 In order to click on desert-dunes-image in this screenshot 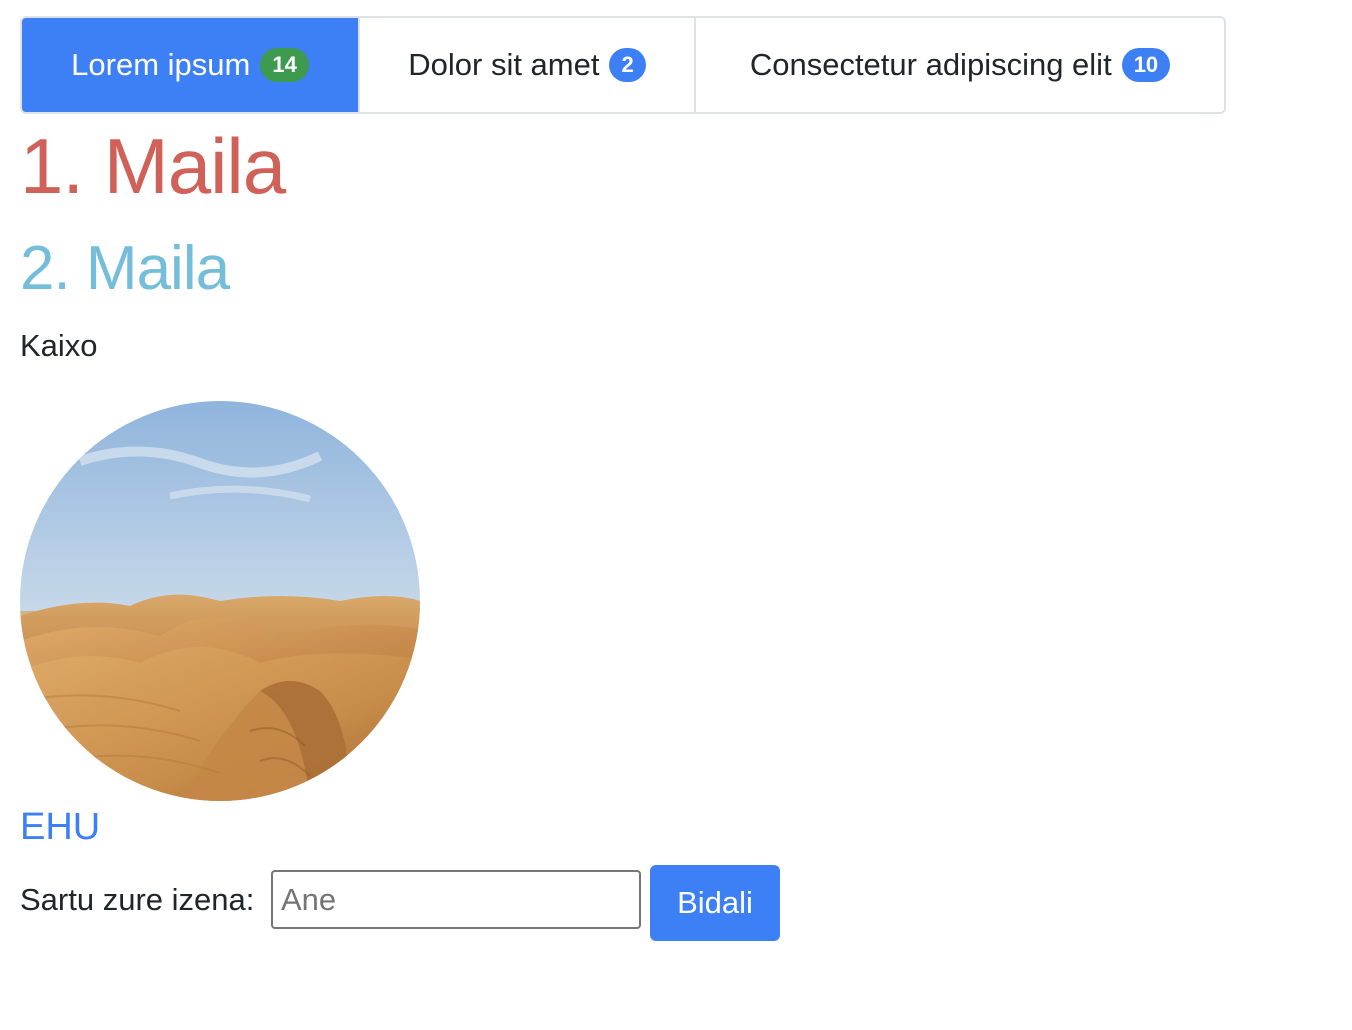, I will do `click(220, 601)`.